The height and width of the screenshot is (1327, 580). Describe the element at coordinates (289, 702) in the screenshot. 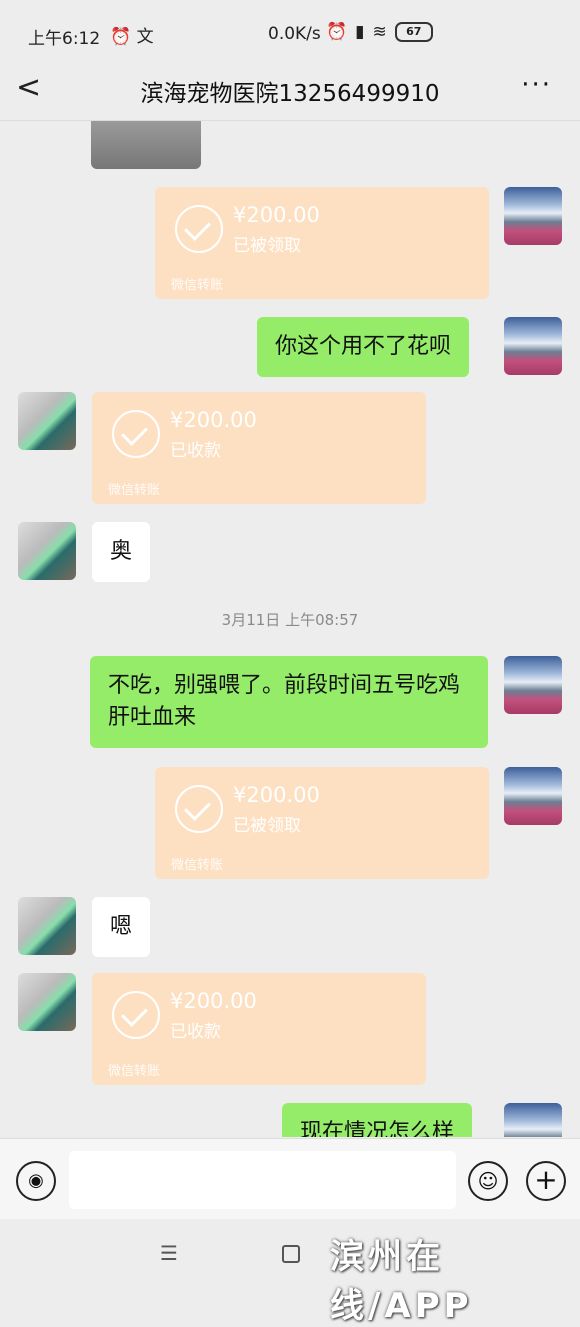

I see `message-bubble: 不吃，别强喂了。前段时间五号吃鸡肝吐血来` at that location.